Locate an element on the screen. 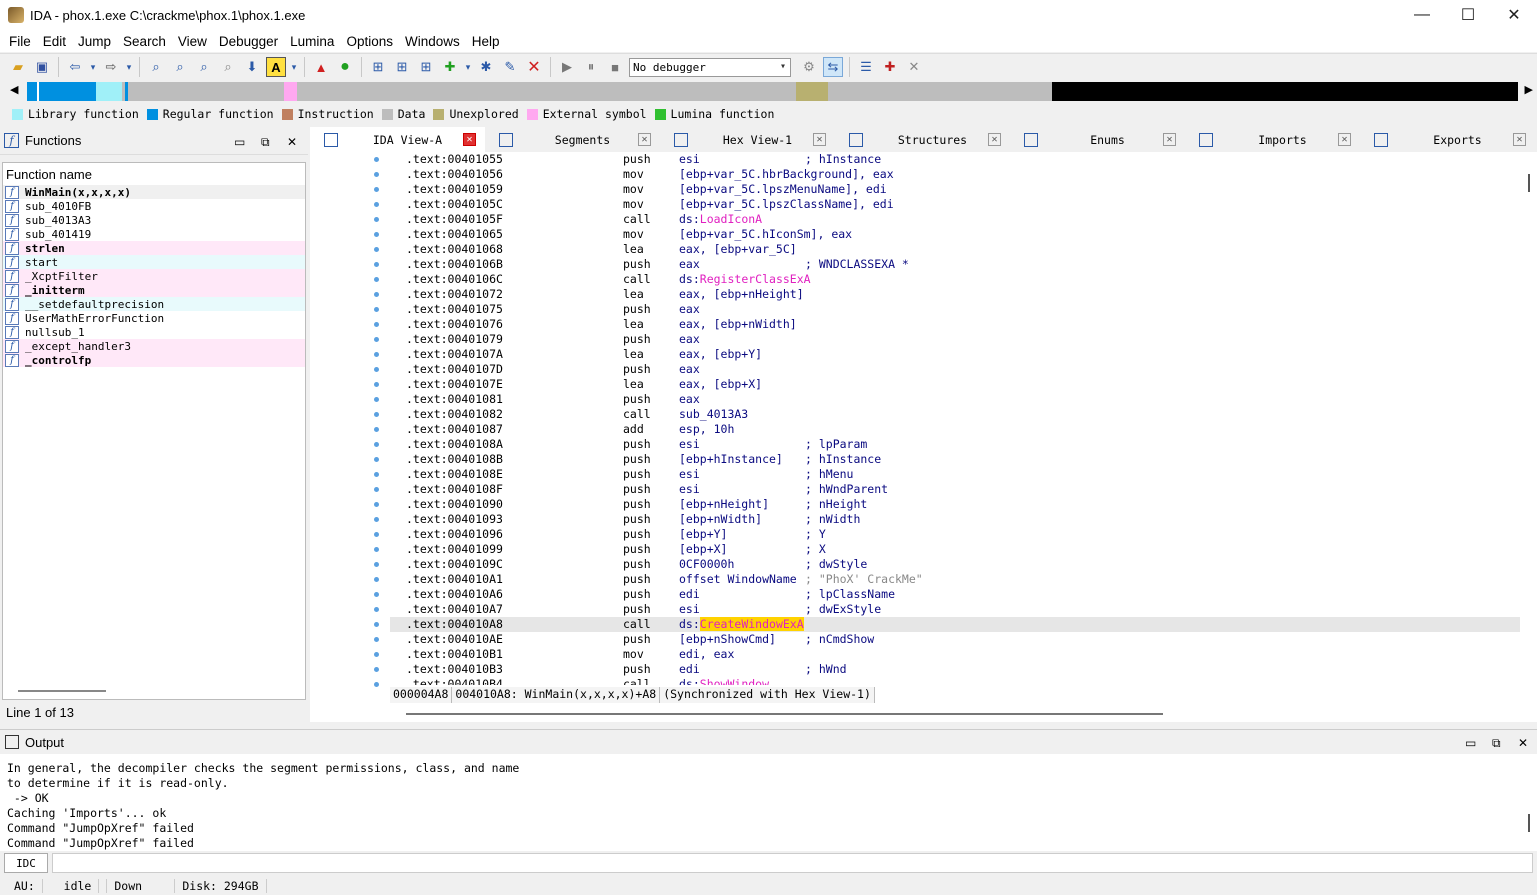 The image size is (1537, 895). function-list-item: f WinMain(x,x,x,x) is located at coordinates (154, 192).